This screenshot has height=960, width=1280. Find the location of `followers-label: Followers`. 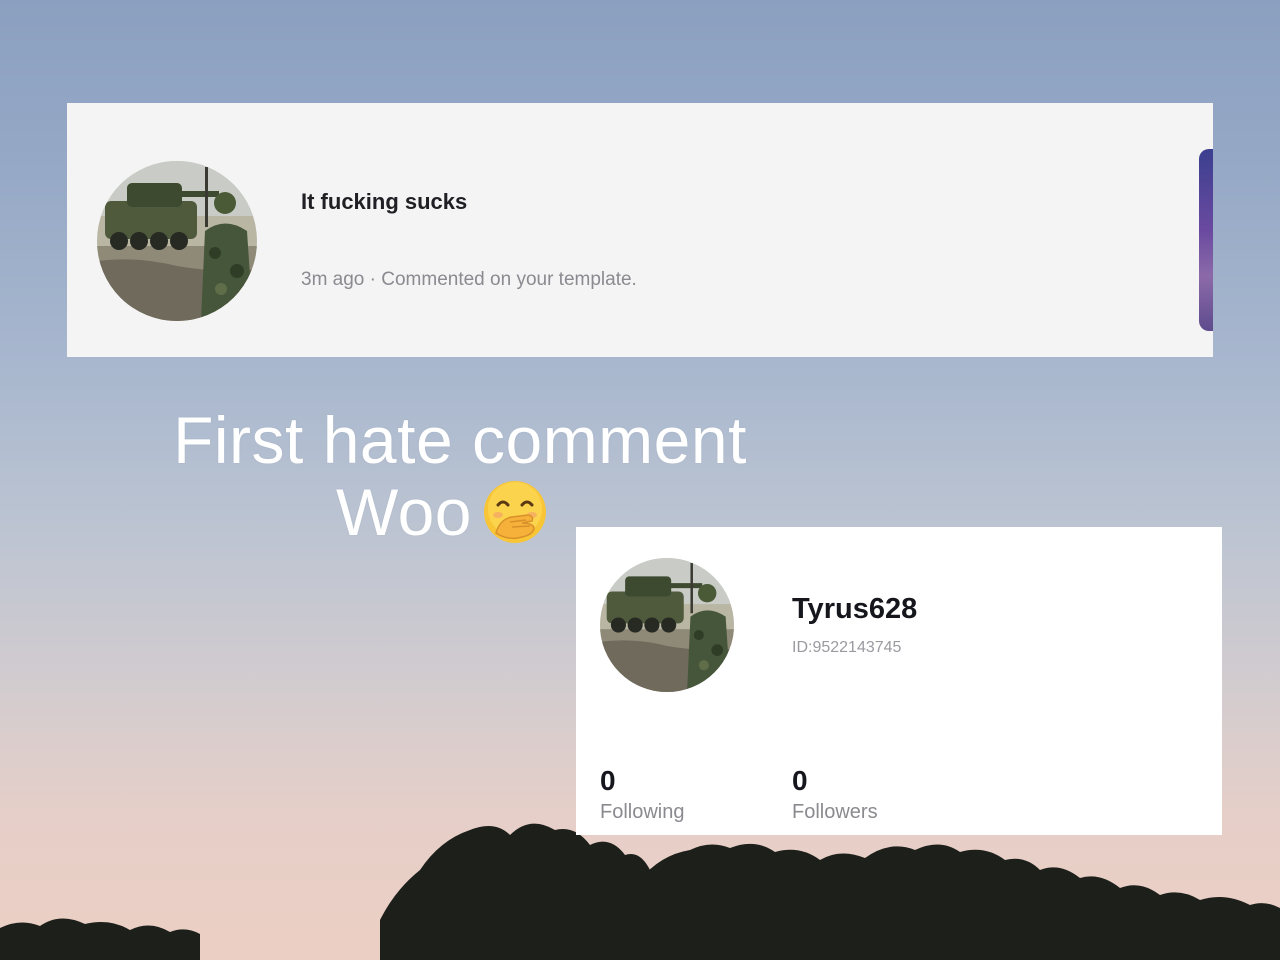

followers-label: Followers is located at coordinates (835, 812).